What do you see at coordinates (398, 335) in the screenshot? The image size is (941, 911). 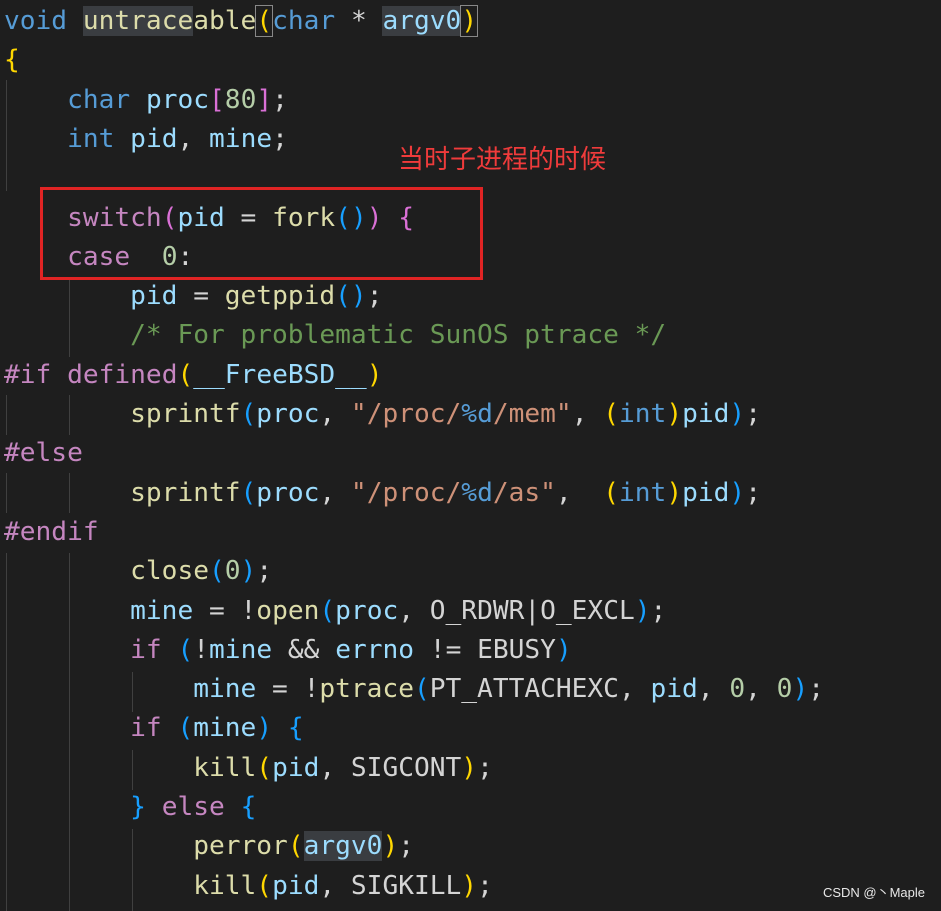 I see `code-token: /* For problematic SunOS ptrace */` at bounding box center [398, 335].